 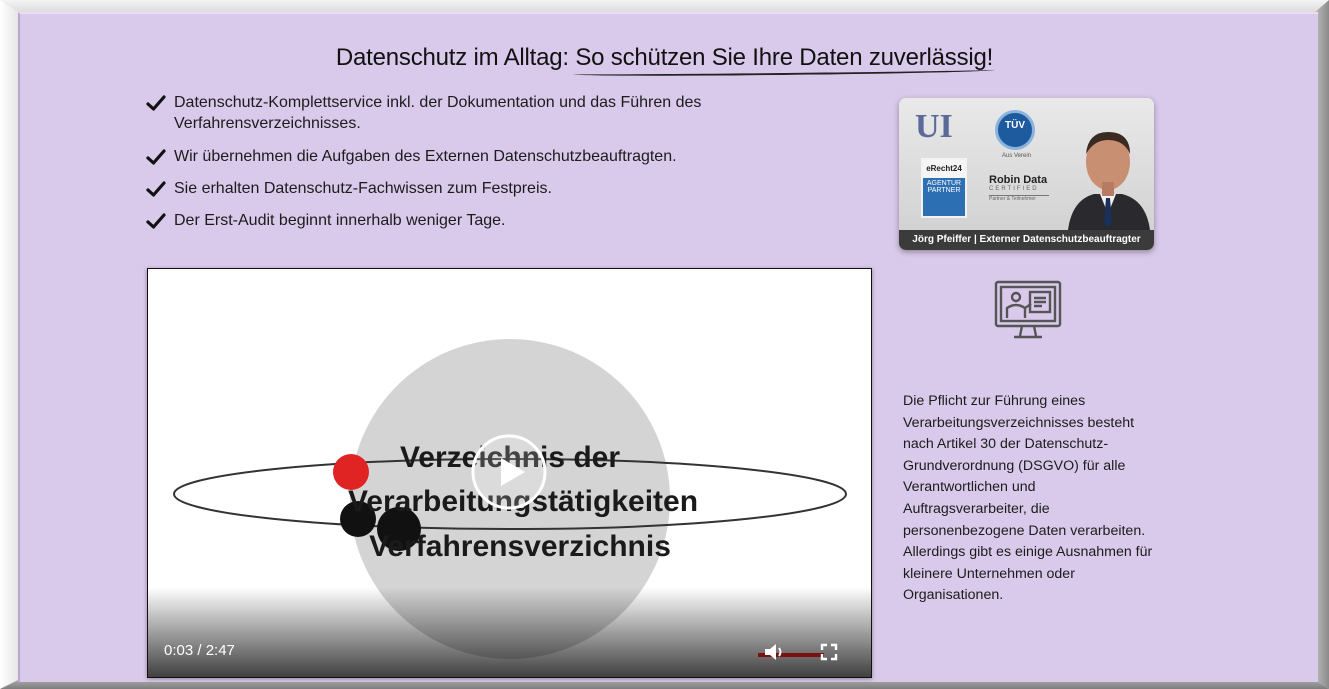 What do you see at coordinates (1014, 189) in the screenshot?
I see `robin-data-certified: CERTIFIED` at bounding box center [1014, 189].